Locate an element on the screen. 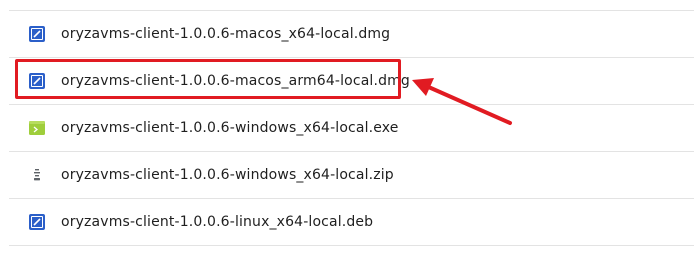 This screenshot has width=694, height=272. annotation-arrow-icon is located at coordinates (462, 101).